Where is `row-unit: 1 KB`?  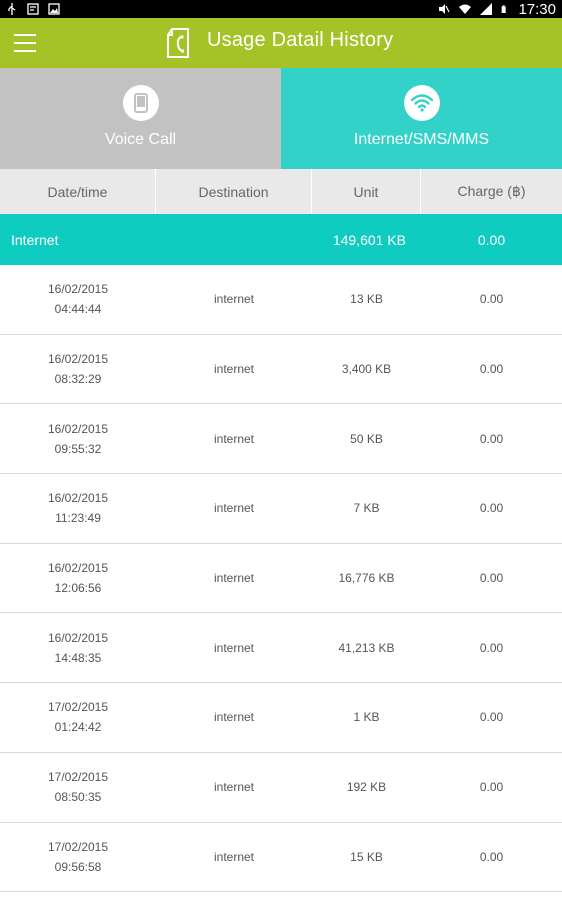 row-unit: 1 KB is located at coordinates (366, 717).